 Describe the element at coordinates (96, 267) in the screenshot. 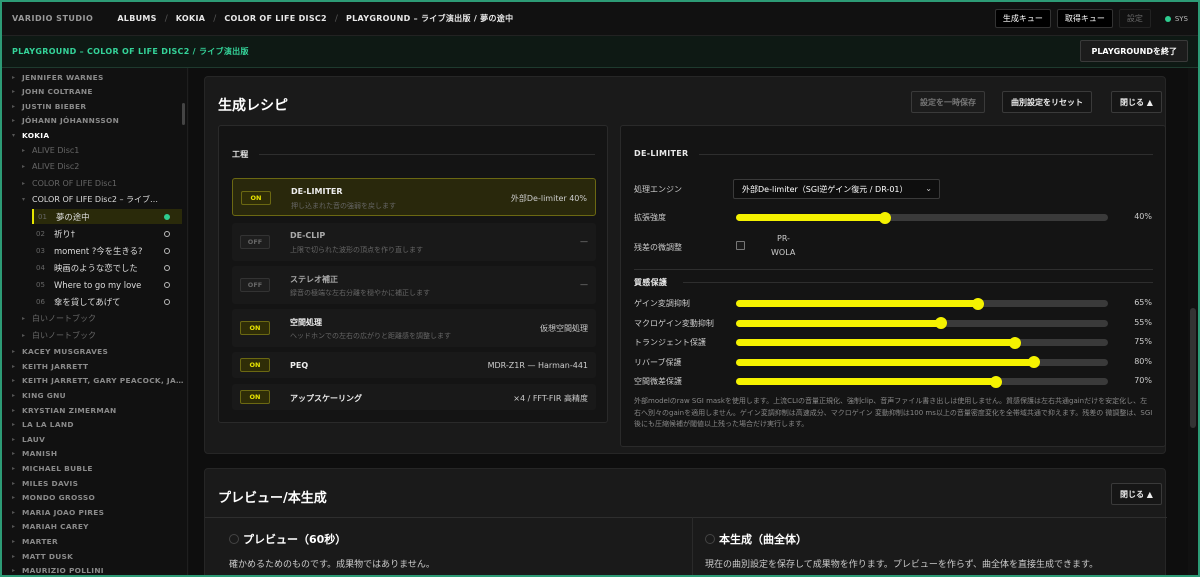

I see `track-title: 映画のような恋でした` at that location.